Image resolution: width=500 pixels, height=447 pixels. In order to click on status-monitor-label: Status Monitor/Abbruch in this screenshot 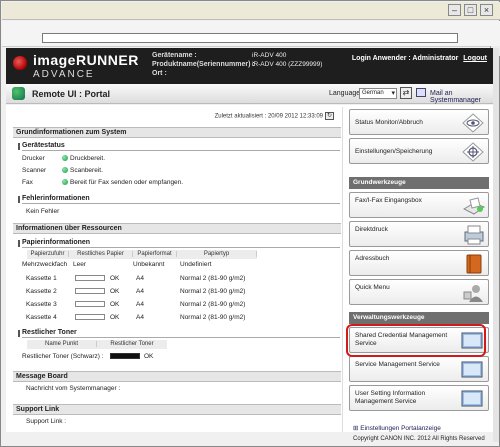, I will do `click(389, 122)`.